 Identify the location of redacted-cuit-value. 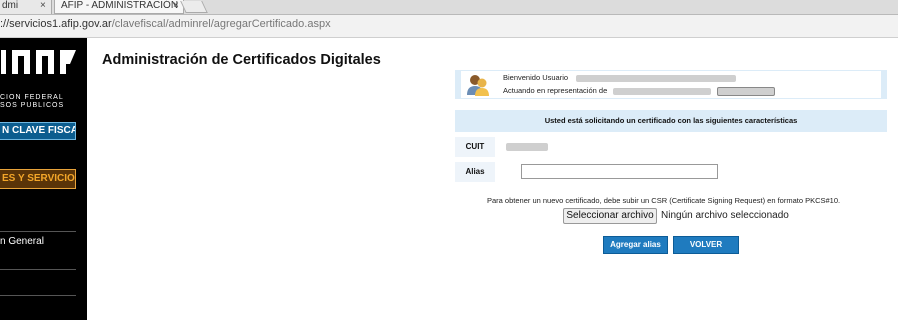
(527, 147).